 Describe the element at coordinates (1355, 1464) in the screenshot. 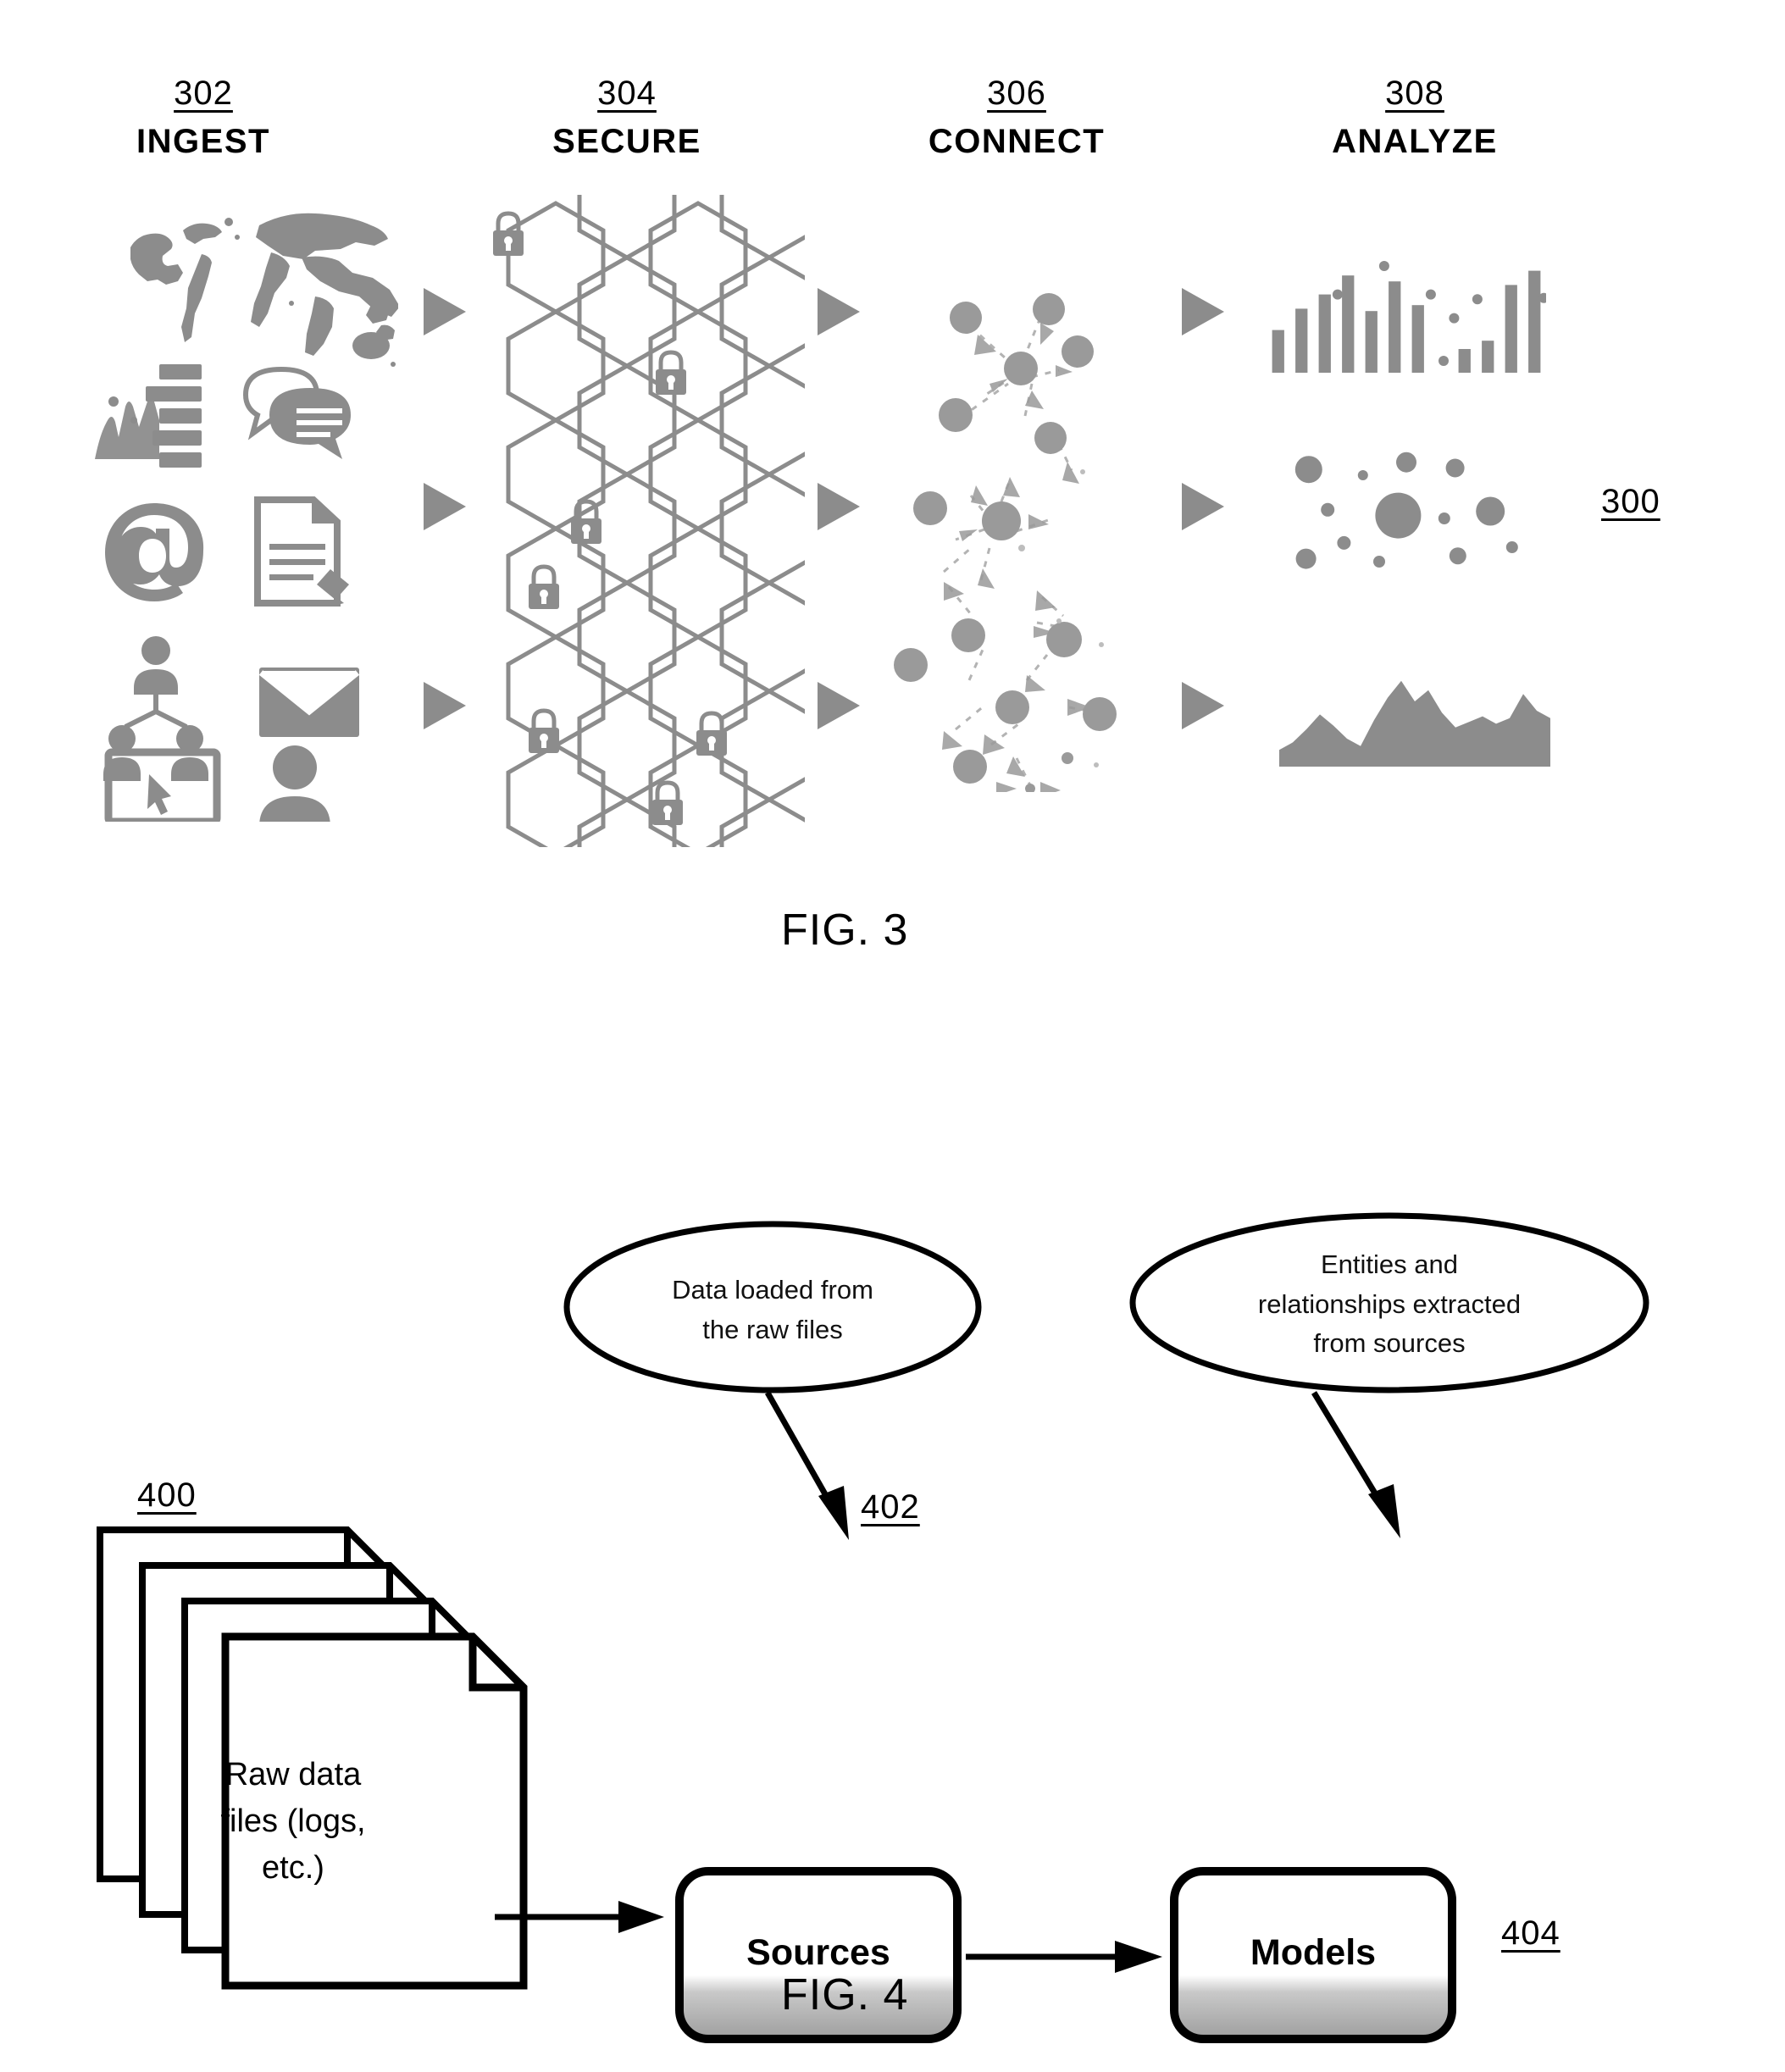

I see `arrow-callout-to-models` at that location.